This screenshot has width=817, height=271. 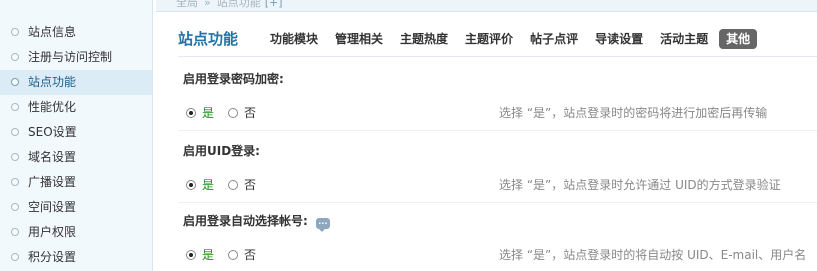 I want to click on sidebar-item-label: 空间设置, so click(x=52, y=207).